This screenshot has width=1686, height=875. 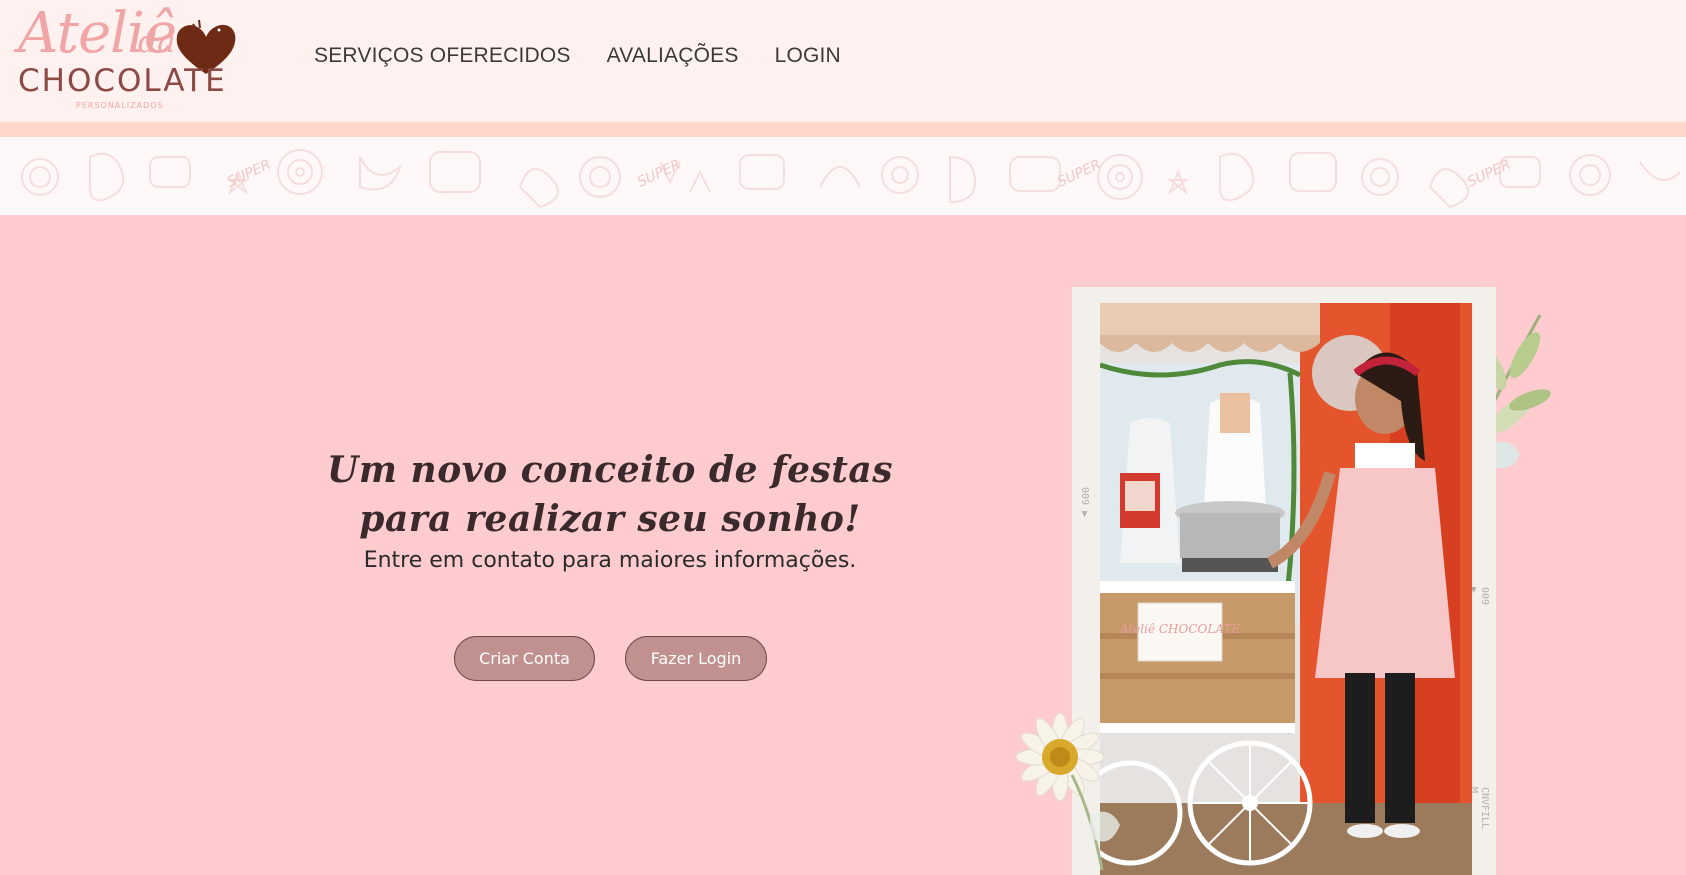 What do you see at coordinates (1179, 629) in the screenshot?
I see `cart-sign-text: Ateliê CHOCOLATE` at bounding box center [1179, 629].